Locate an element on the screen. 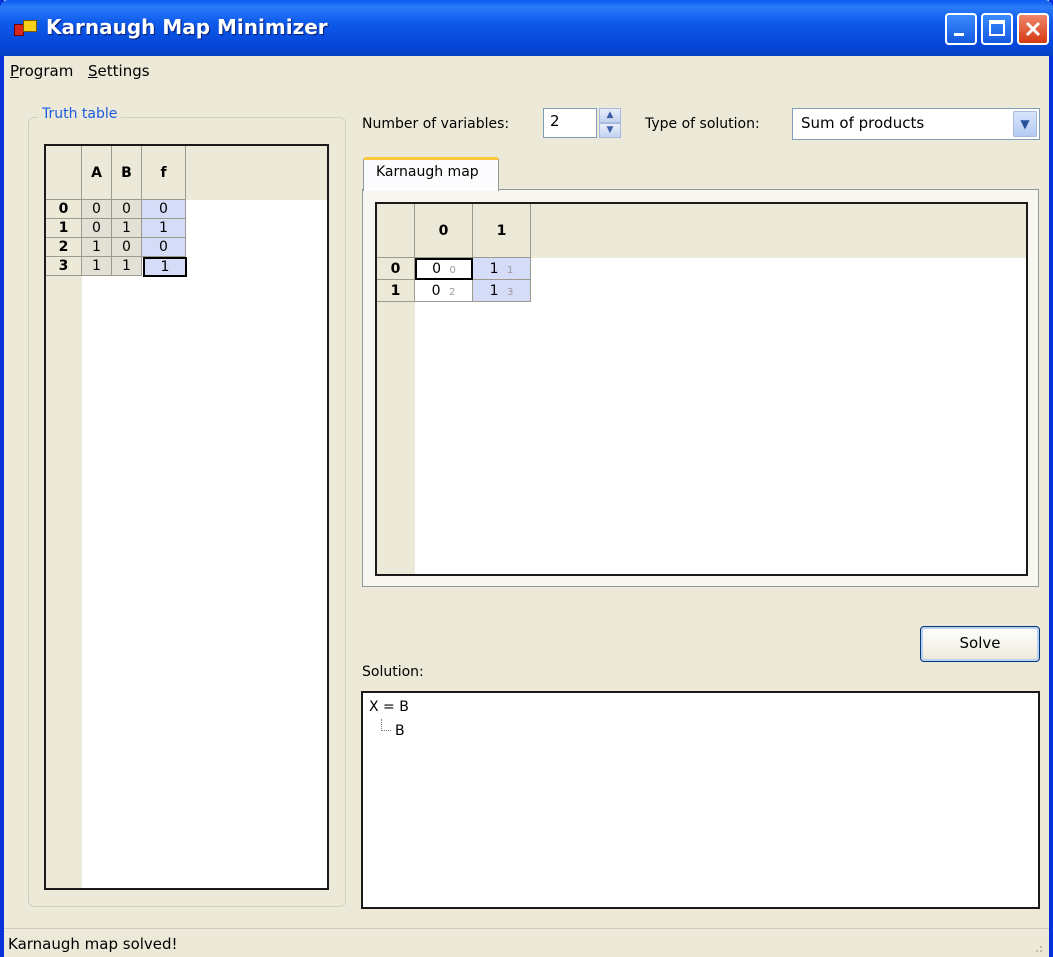  solution-type-label: Type of solution: is located at coordinates (702, 124).